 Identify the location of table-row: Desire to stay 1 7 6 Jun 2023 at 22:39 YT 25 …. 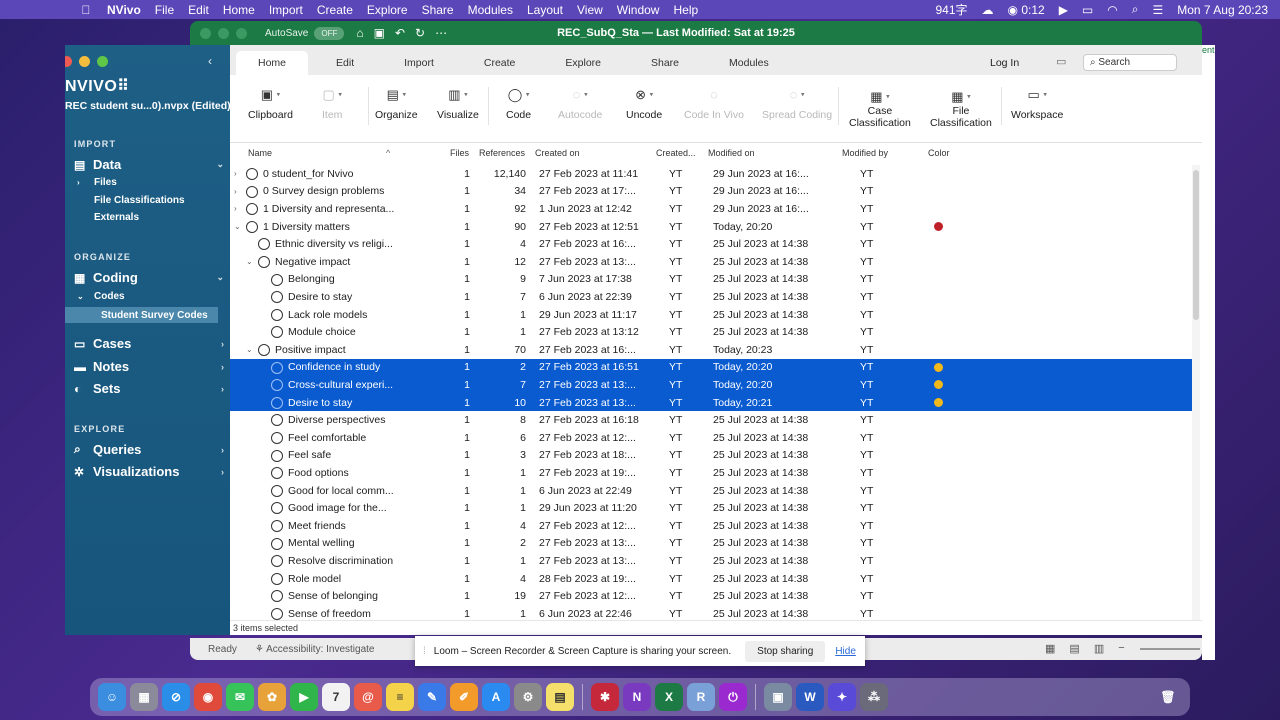
(711, 297).